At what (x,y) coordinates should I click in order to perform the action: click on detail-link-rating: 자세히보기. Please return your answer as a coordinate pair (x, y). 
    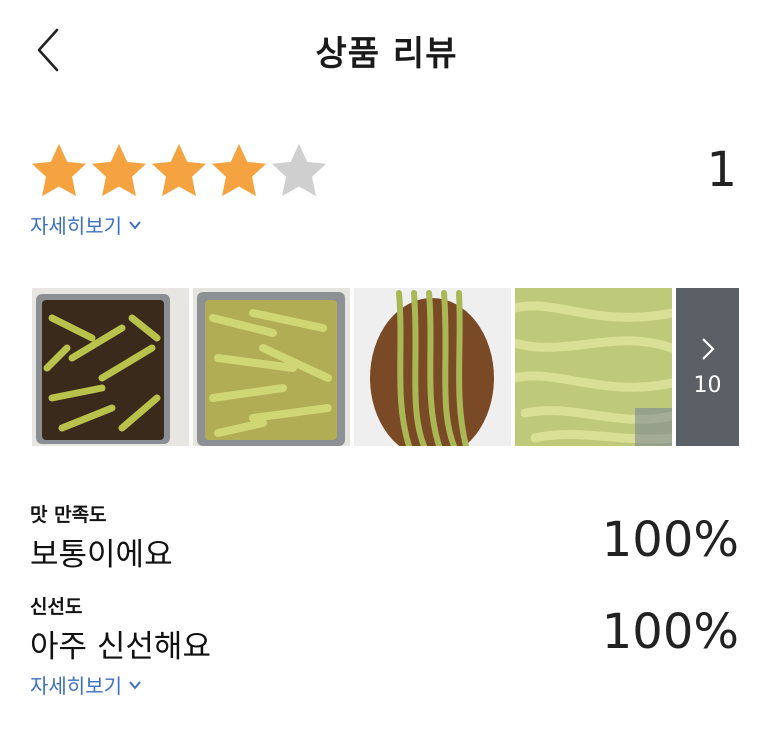
    Looking at the image, I should click on (86, 224).